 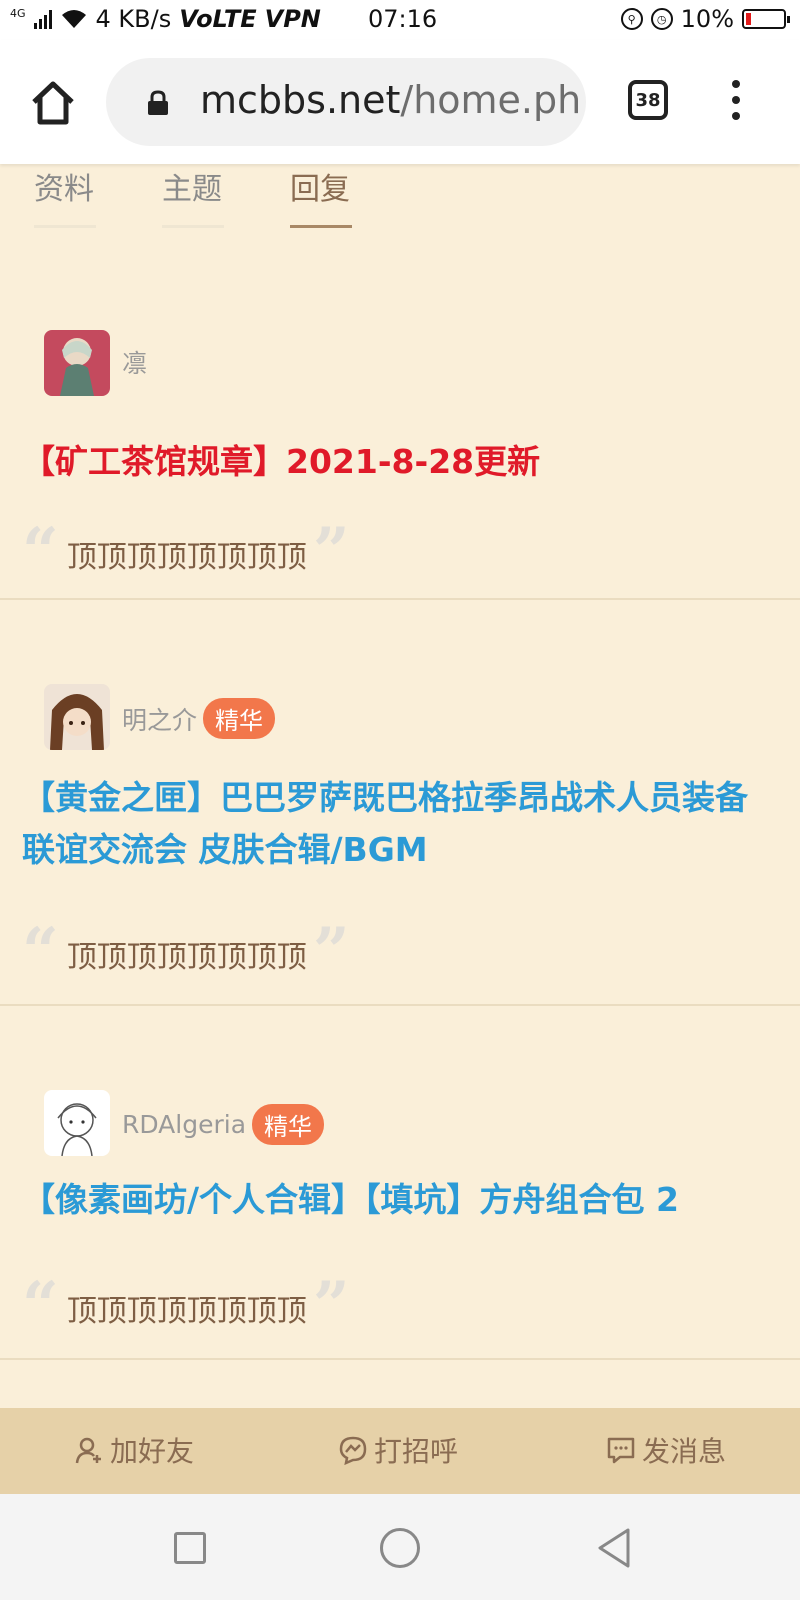 I want to click on tab-profile: 资料, so click(x=65, y=196).